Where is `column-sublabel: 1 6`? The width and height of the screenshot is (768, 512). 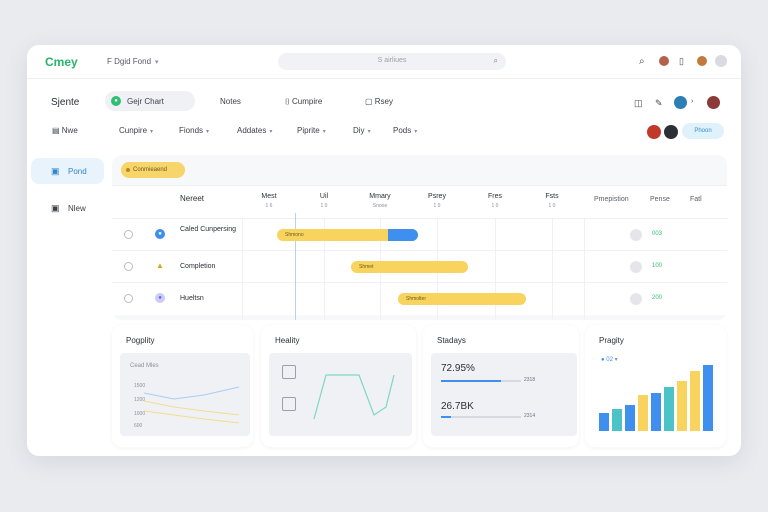 column-sublabel: 1 6 is located at coordinates (269, 206).